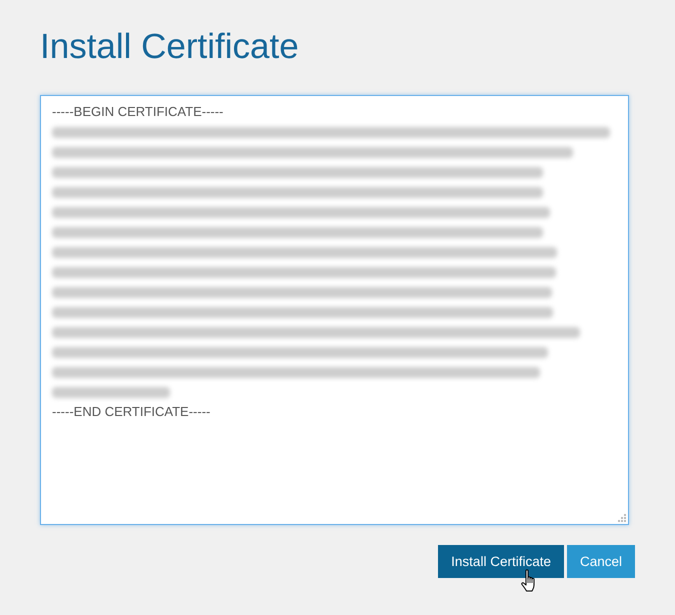 The image size is (675, 615). I want to click on begin-certificate-line: -----BEGIN CERTIFICATE-----, so click(138, 112).